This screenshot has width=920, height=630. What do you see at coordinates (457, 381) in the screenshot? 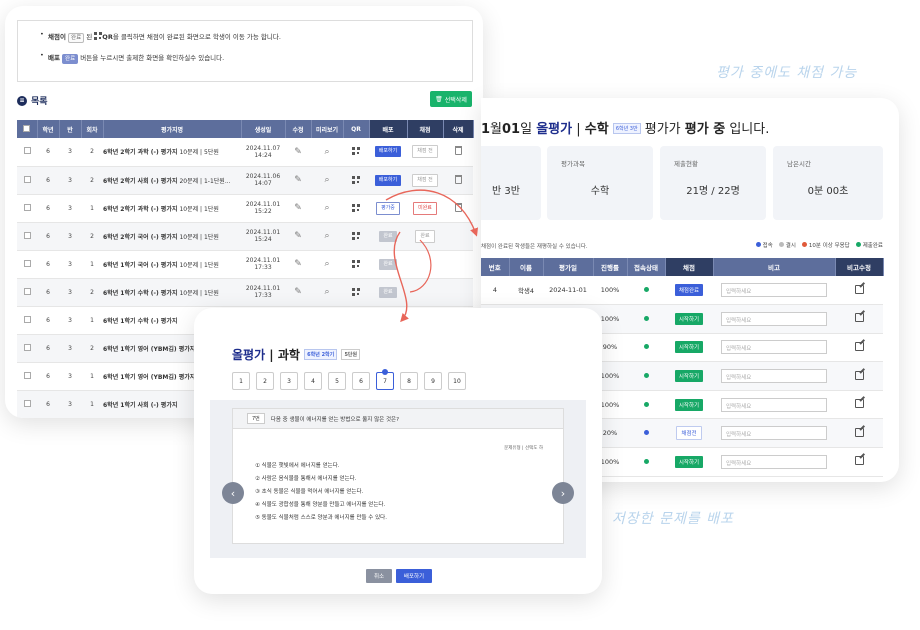
I see `question-number-button: 10` at bounding box center [457, 381].